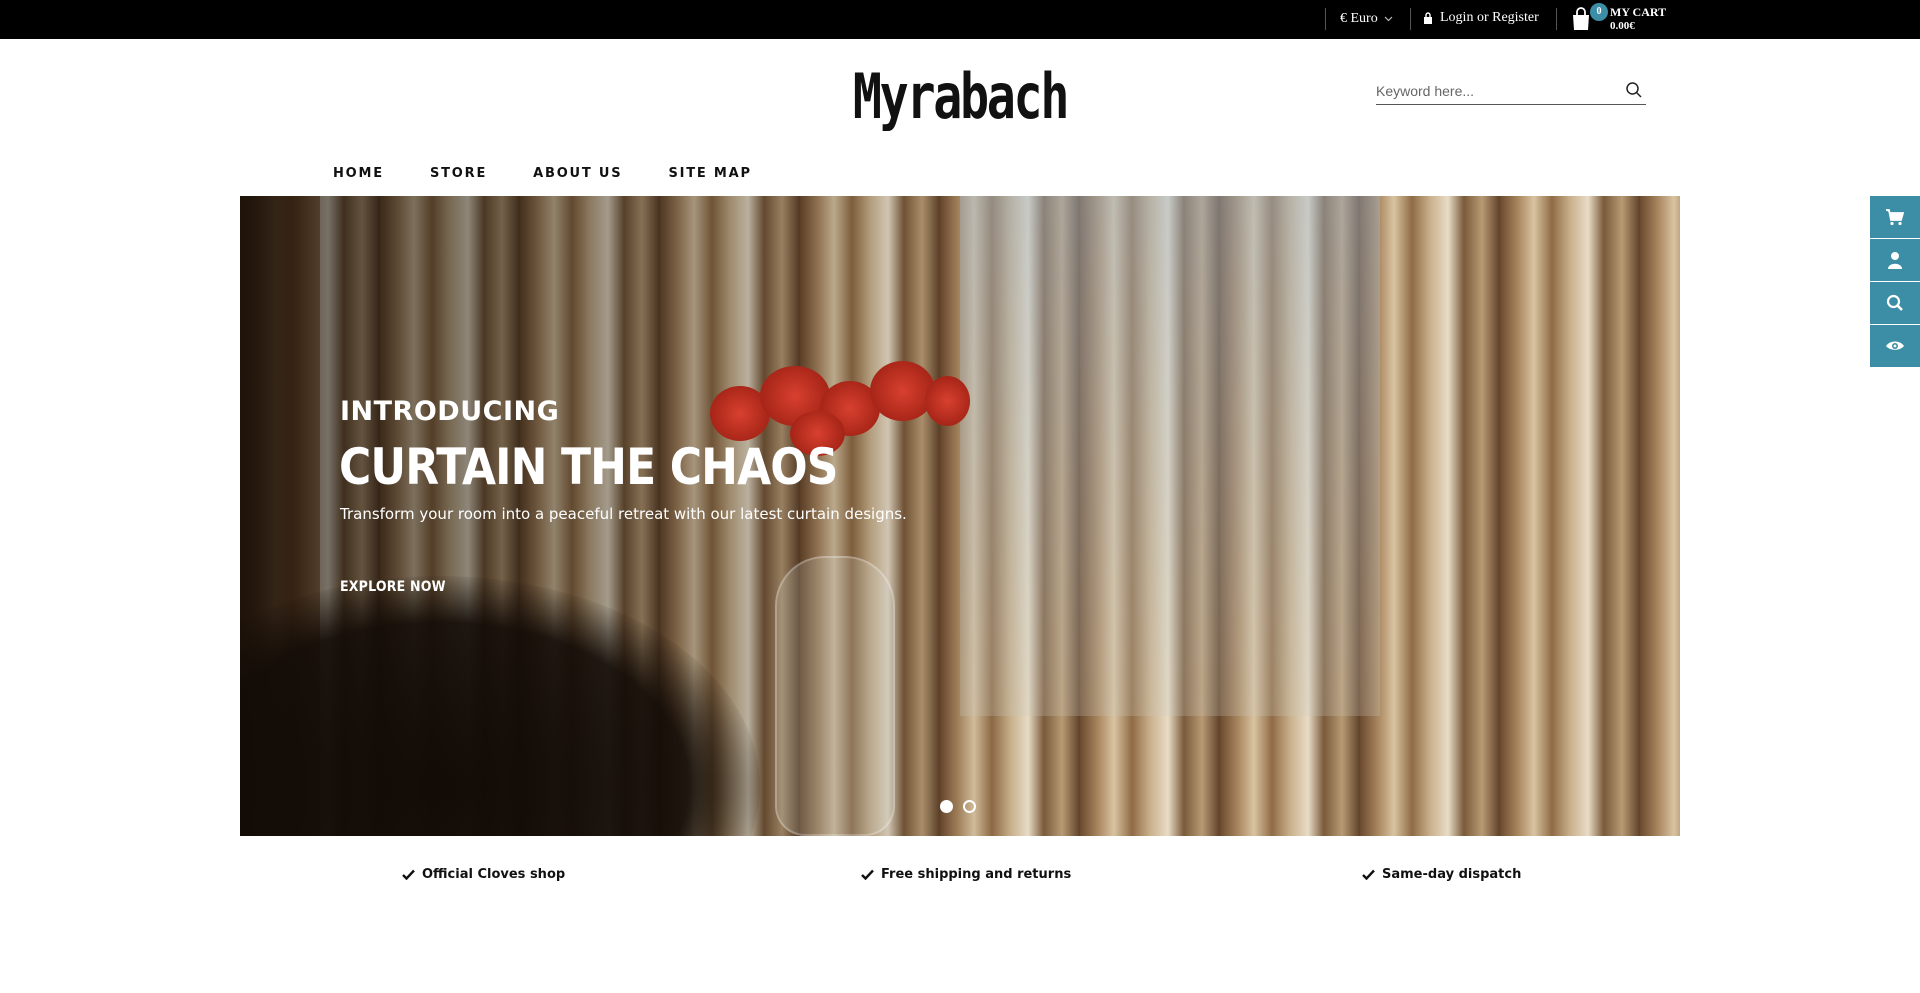 The image size is (1920, 993). I want to click on cart-icon, so click(1895, 217).